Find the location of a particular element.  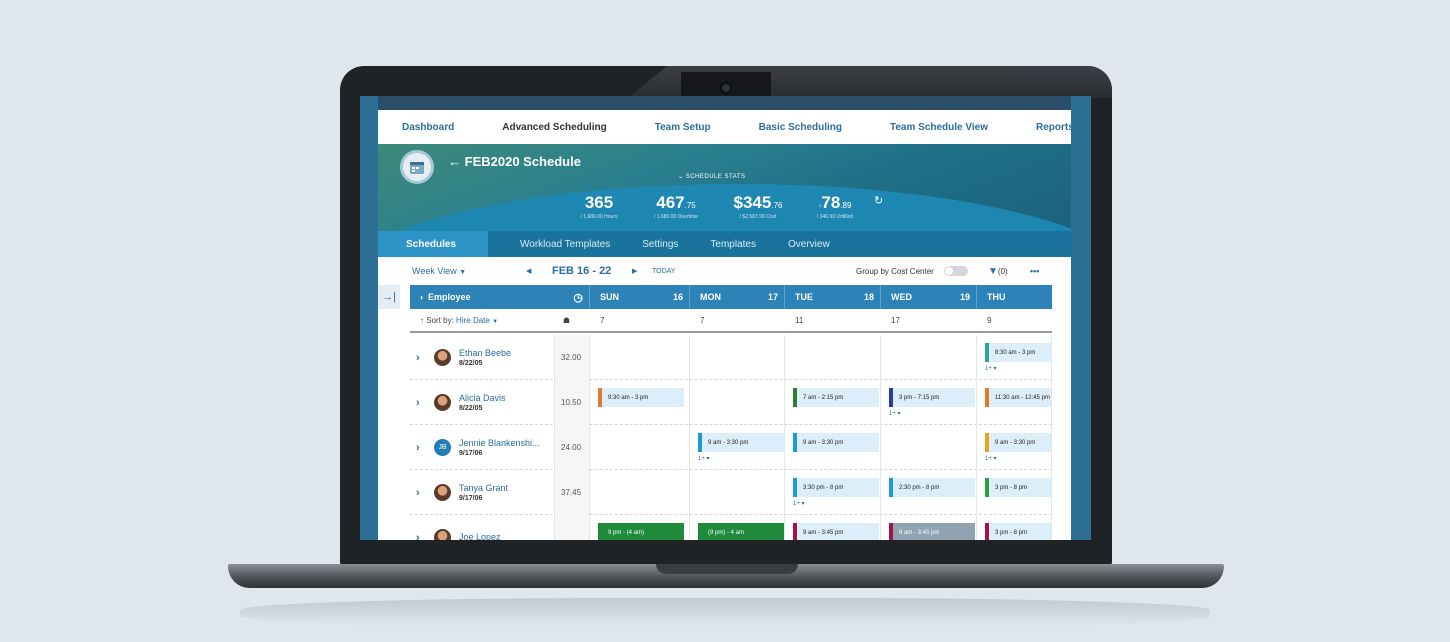

shift-block: 7 am - 2:15 pm is located at coordinates (836, 397).